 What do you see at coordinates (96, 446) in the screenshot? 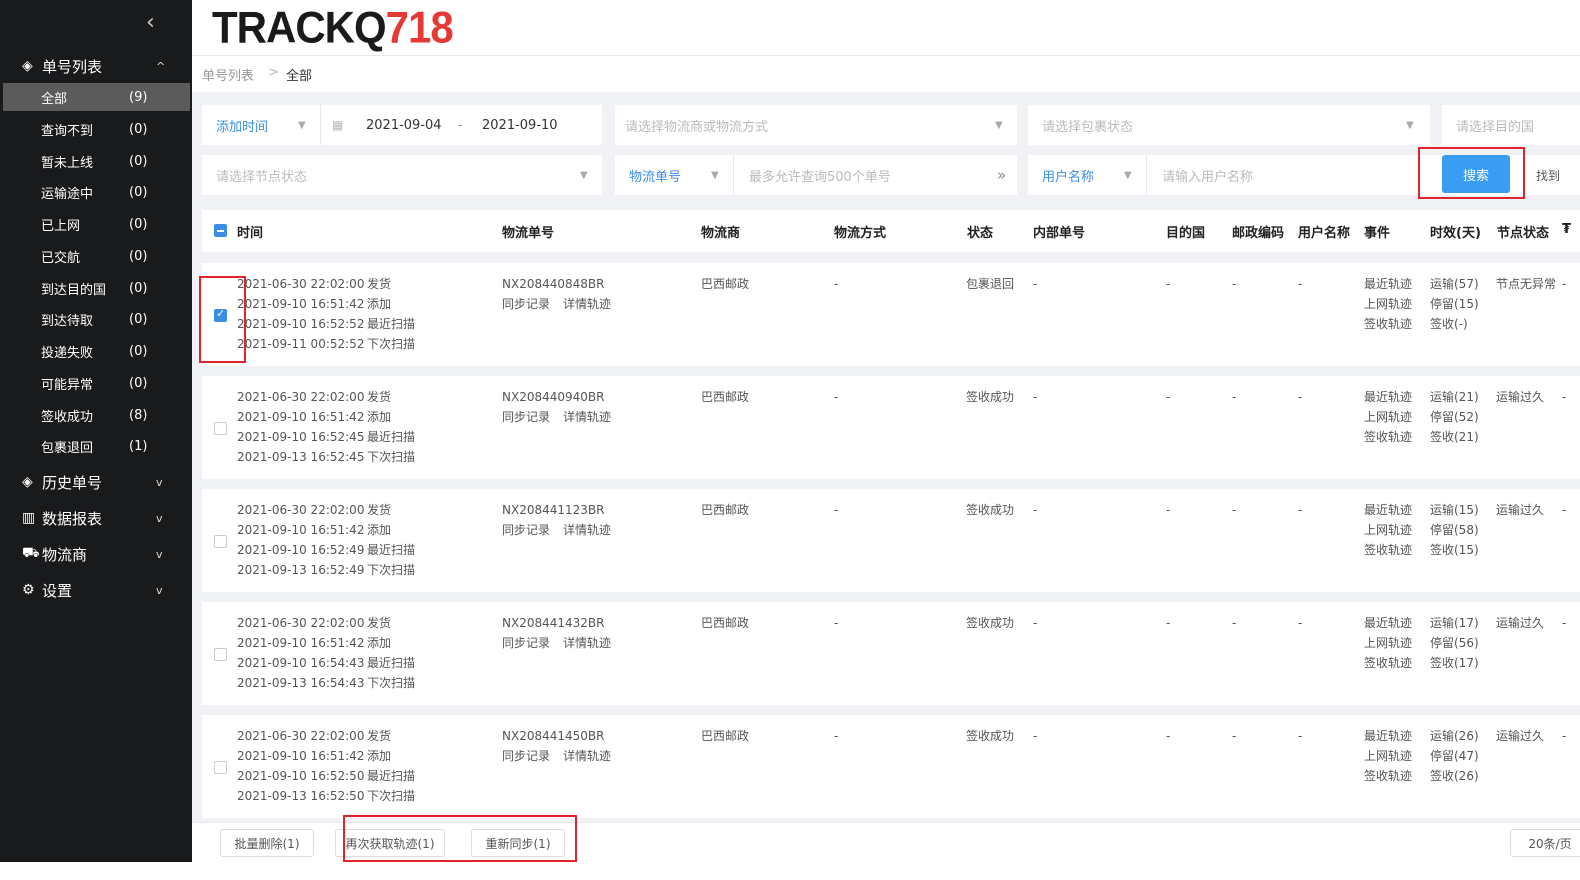
I see `sidebar-item-returned: 包裹退回 (1)` at bounding box center [96, 446].